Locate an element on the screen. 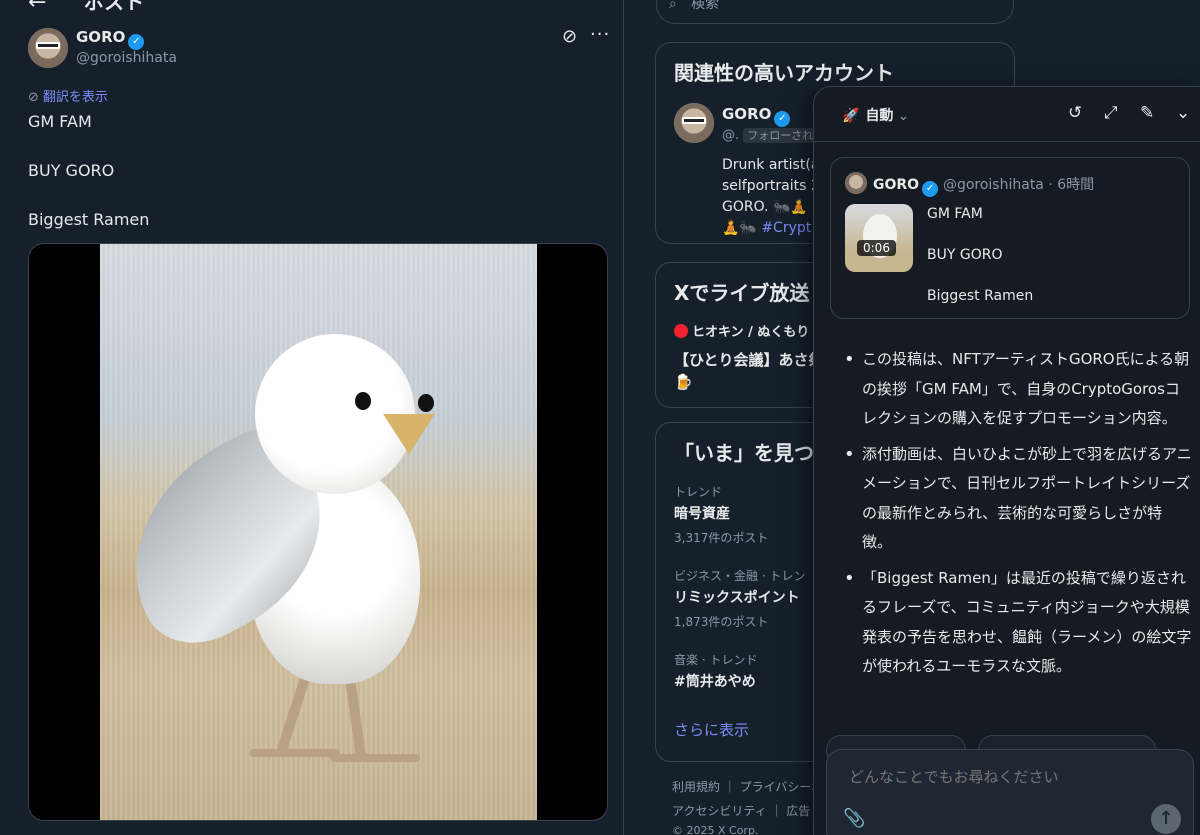 The image size is (1200, 835). trend-meta: トレンド is located at coordinates (698, 492).